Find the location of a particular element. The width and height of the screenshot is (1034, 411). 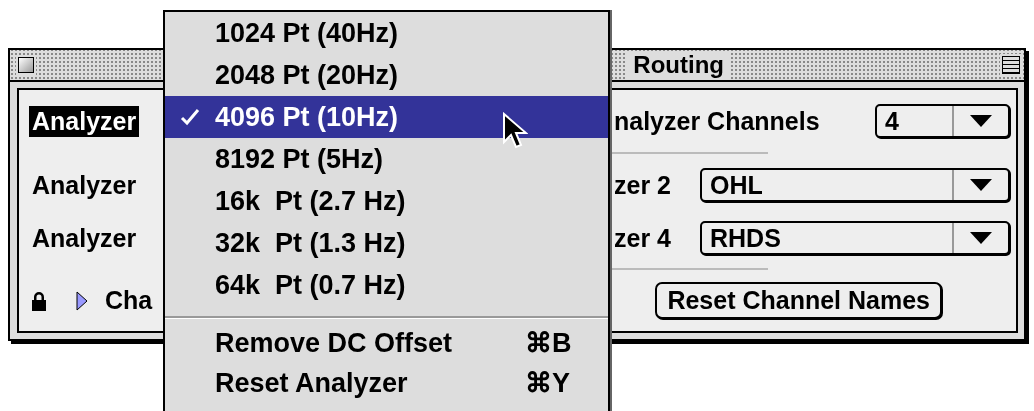

reset-button: Reset Channel Names is located at coordinates (798, 300).